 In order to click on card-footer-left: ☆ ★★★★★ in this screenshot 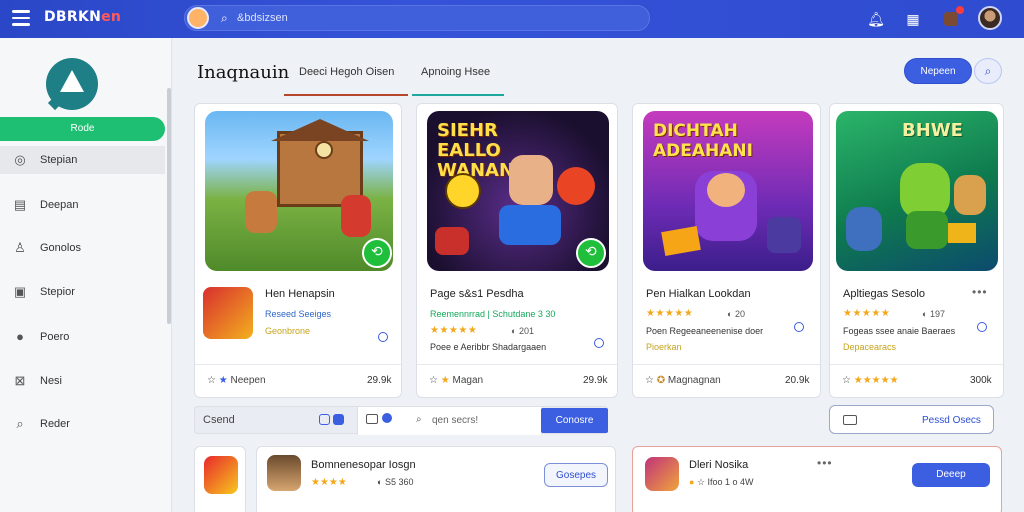, I will do `click(870, 380)`.